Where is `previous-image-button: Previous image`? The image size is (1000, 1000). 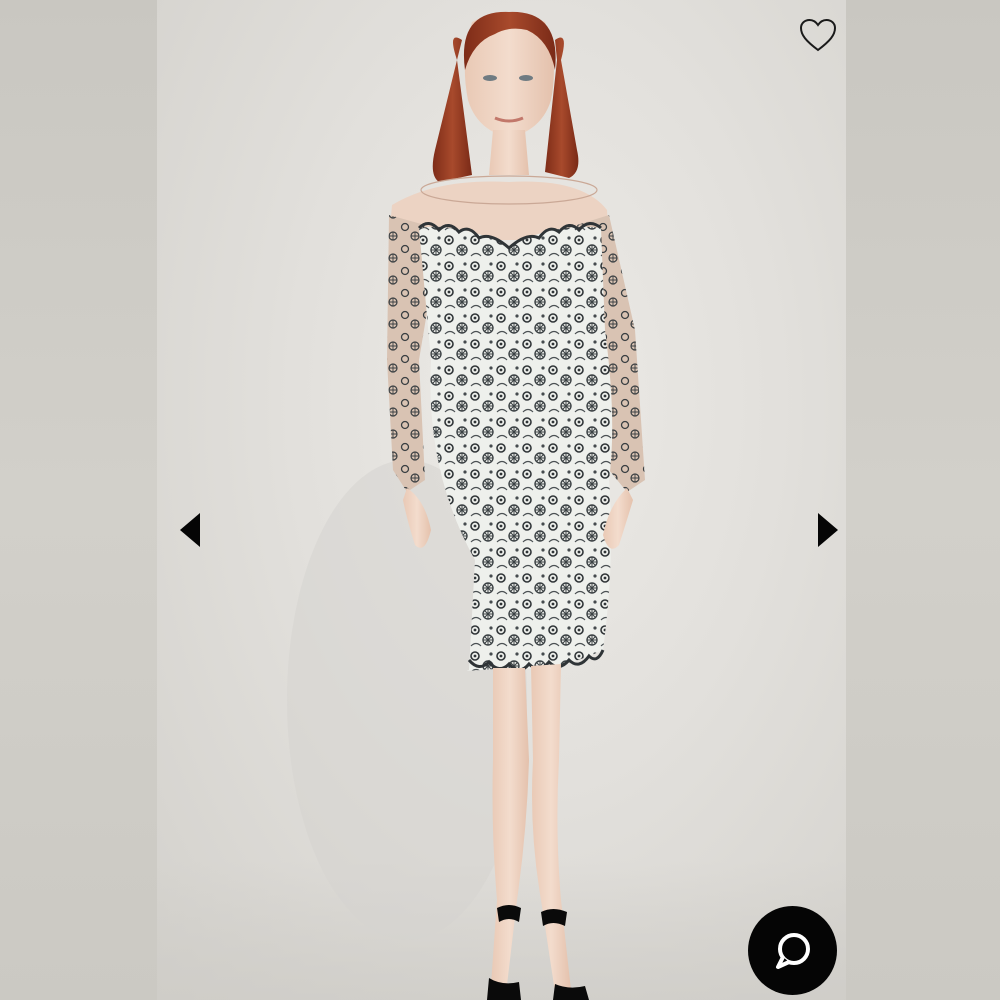 previous-image-button: Previous image is located at coordinates (191, 530).